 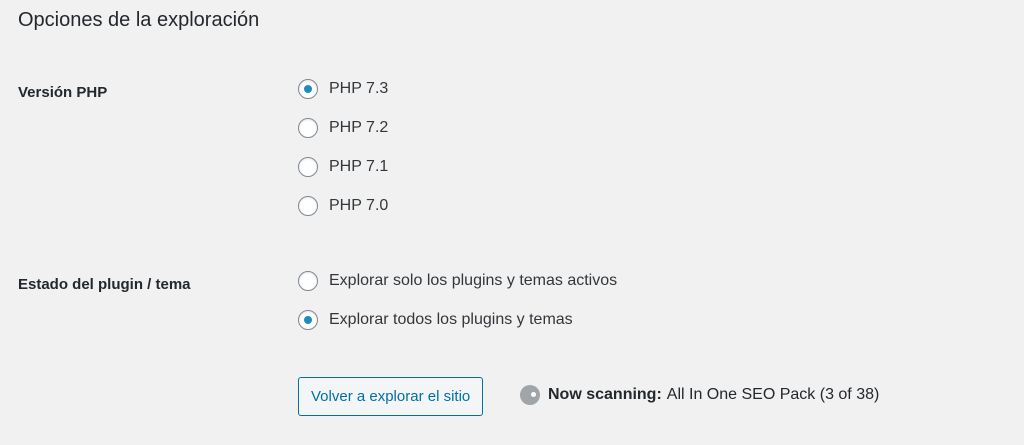 What do you see at coordinates (104, 284) in the screenshot?
I see `plugin-status-label: Estado del plugin / tema` at bounding box center [104, 284].